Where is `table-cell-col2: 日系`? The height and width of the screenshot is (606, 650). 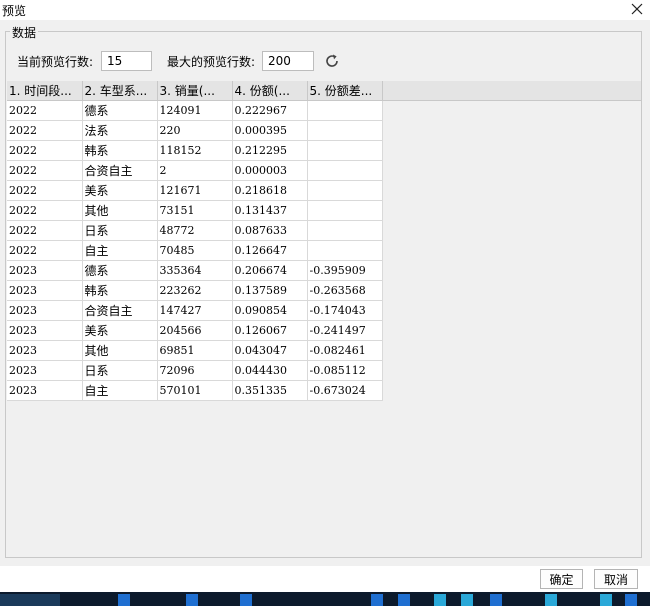
table-cell-col2: 日系 is located at coordinates (120, 230).